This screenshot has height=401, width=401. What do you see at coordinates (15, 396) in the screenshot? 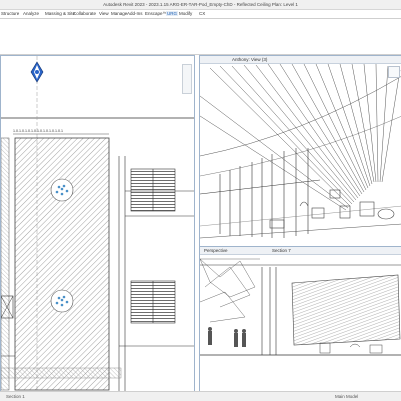
I see `status-left-label: Section 1` at bounding box center [15, 396].